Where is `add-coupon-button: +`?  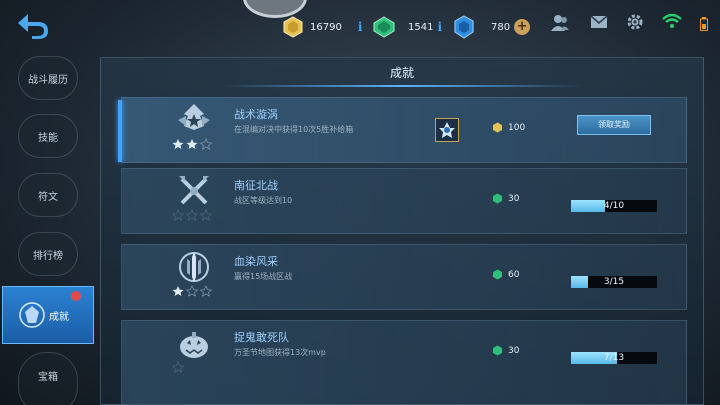 add-coupon-button: + is located at coordinates (522, 27).